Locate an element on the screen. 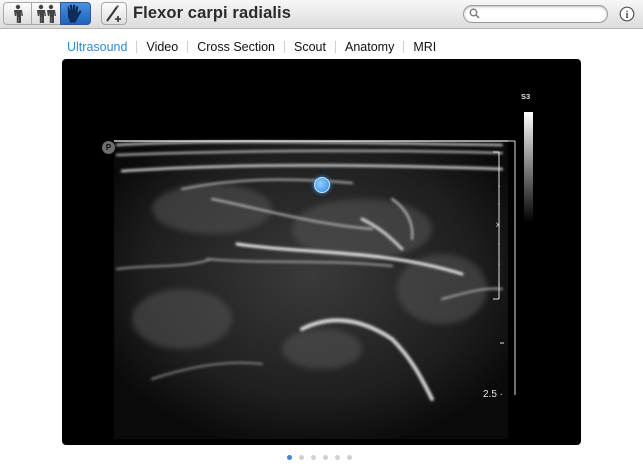 The image size is (643, 470). single-body-icon is located at coordinates (18, 13).